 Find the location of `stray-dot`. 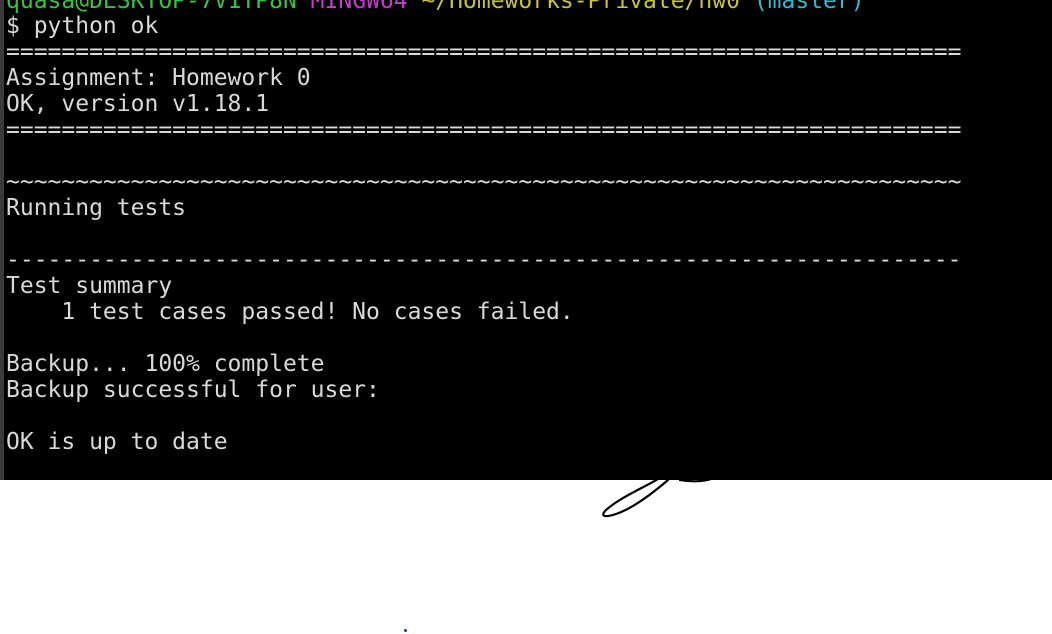

stray-dot is located at coordinates (405, 630).